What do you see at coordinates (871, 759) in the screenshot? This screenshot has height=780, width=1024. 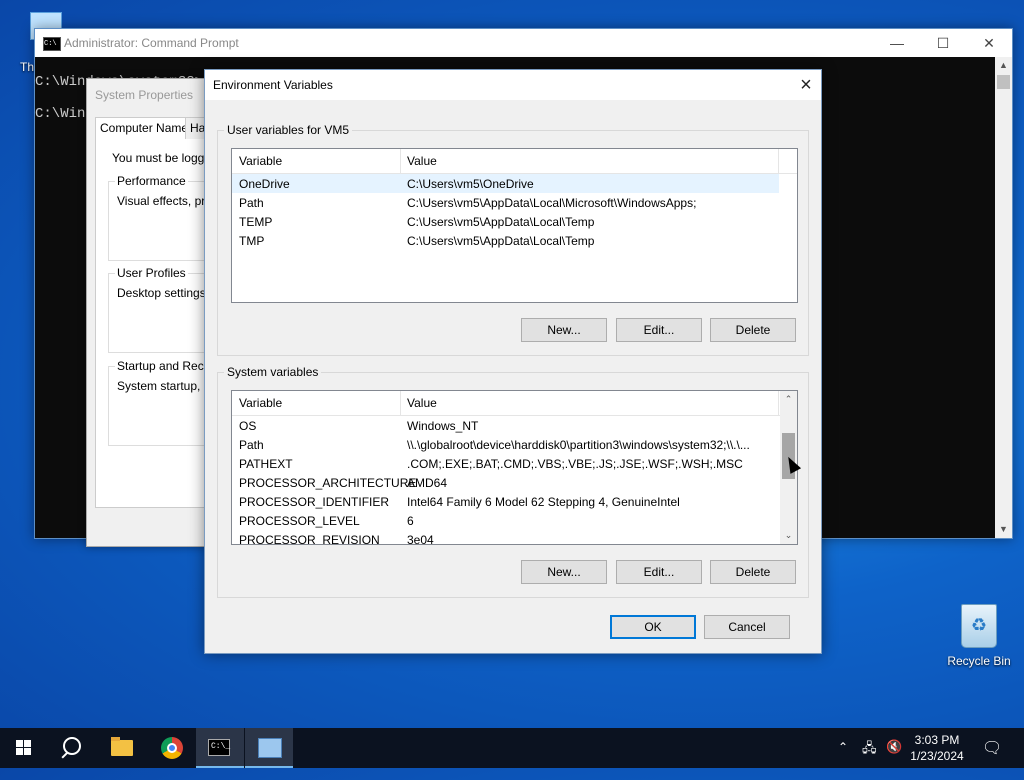 I see `network-icon: 🖧` at bounding box center [871, 759].